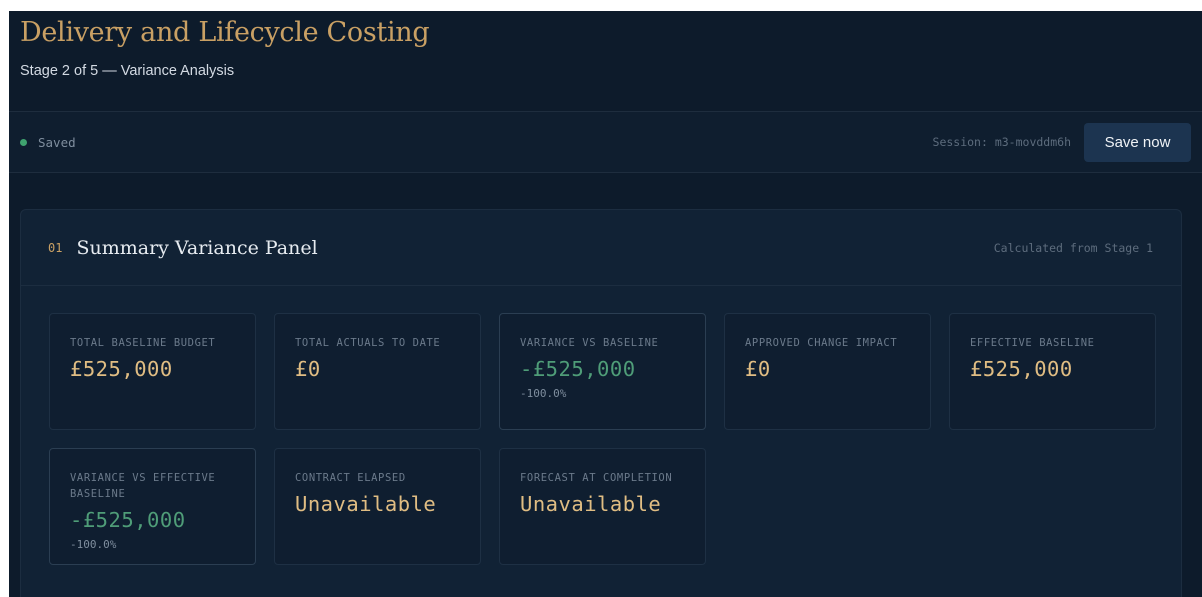  I want to click on metric-card-total-baseline-budget: TOTAL BASELINE BUDGET £525,000, so click(152, 371).